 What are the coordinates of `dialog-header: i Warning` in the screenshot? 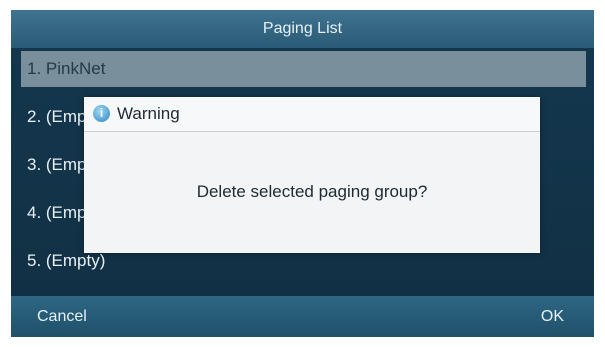 It's located at (312, 114).